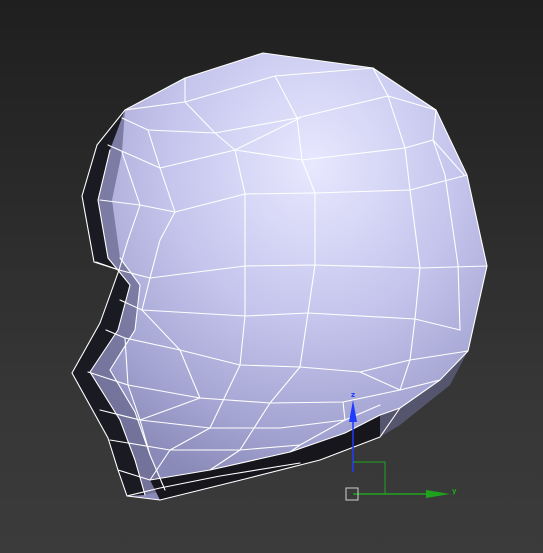  Describe the element at coordinates (353, 395) in the screenshot. I see `gizmo-z-label: z` at that location.